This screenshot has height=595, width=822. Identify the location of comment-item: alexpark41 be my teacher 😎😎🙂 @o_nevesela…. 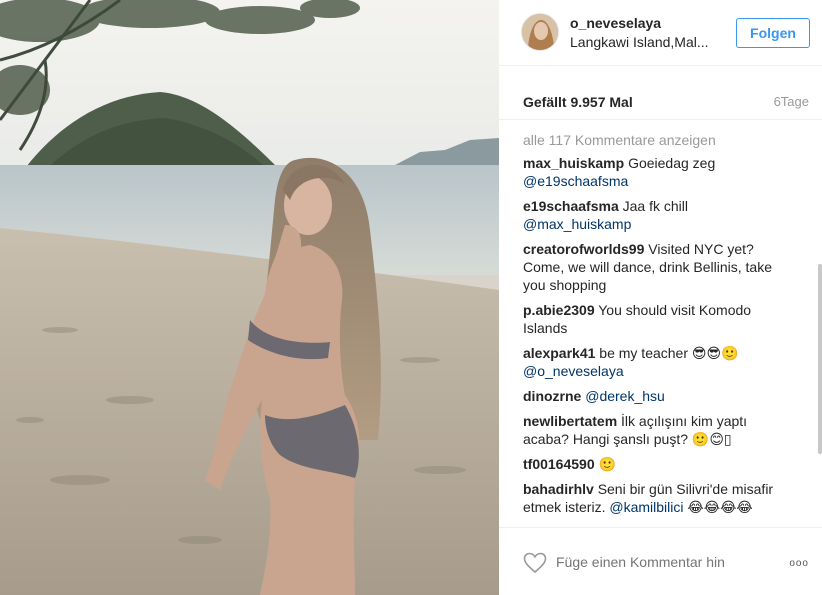
(659, 362).